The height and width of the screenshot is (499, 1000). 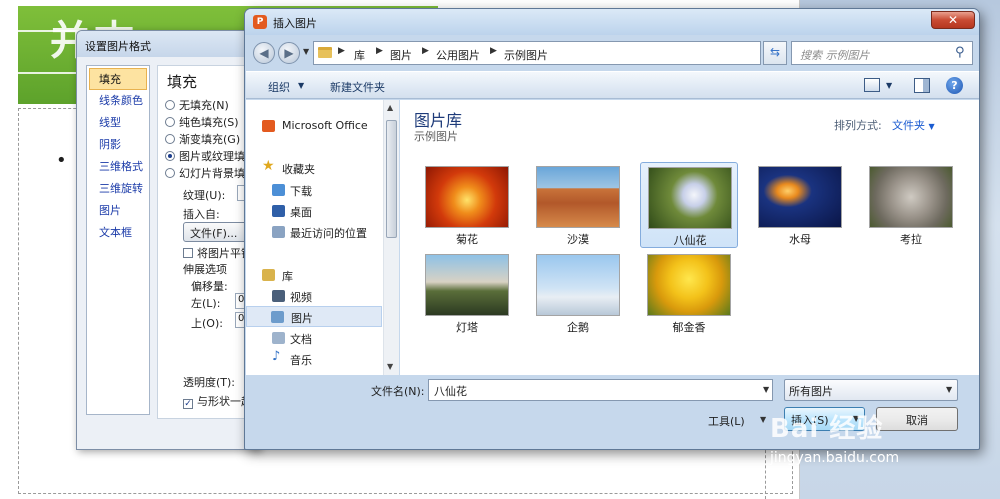 What do you see at coordinates (726, 421) in the screenshot?
I see `tools-menu-button: 工具(L)` at bounding box center [726, 421].